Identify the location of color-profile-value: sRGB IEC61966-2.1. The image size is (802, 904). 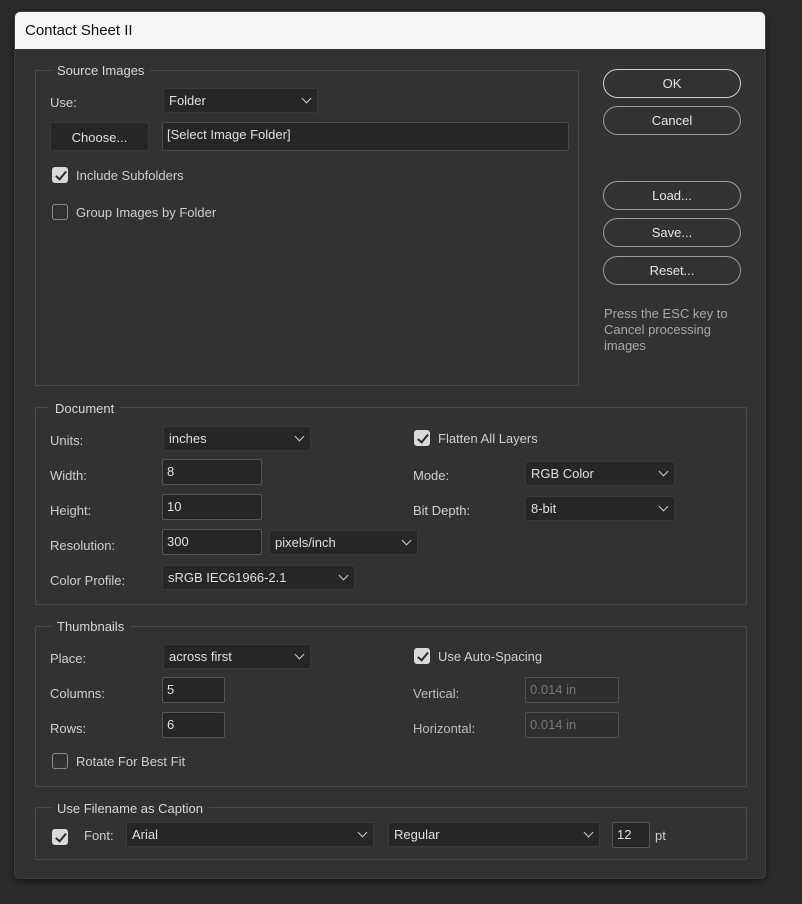
(227, 577).